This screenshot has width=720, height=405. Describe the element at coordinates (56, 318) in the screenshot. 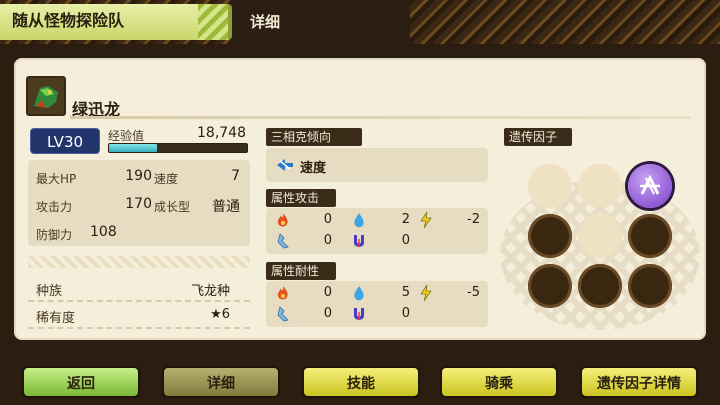

I see `rarity-label: 稀有度` at that location.